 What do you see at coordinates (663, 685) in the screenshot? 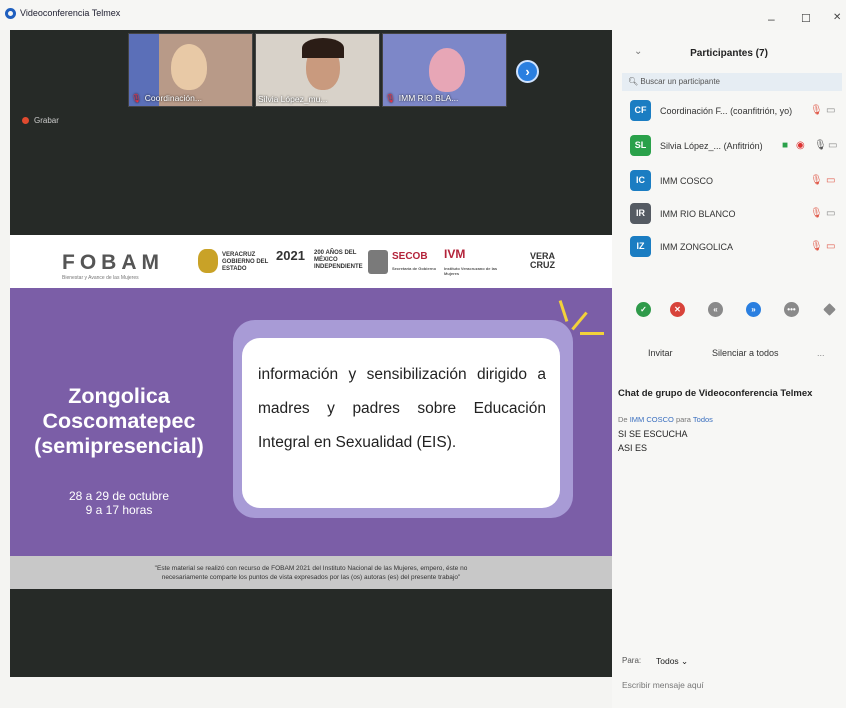
I see `chat-message-input: Escribir mensaje aquí` at bounding box center [663, 685].